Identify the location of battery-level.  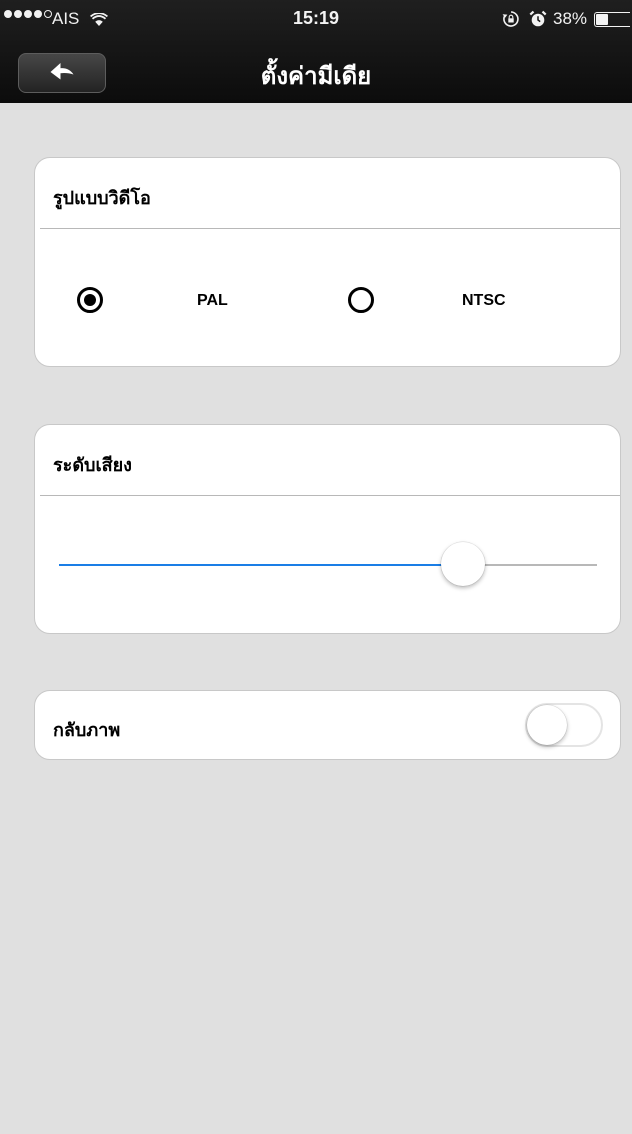
(602, 19).